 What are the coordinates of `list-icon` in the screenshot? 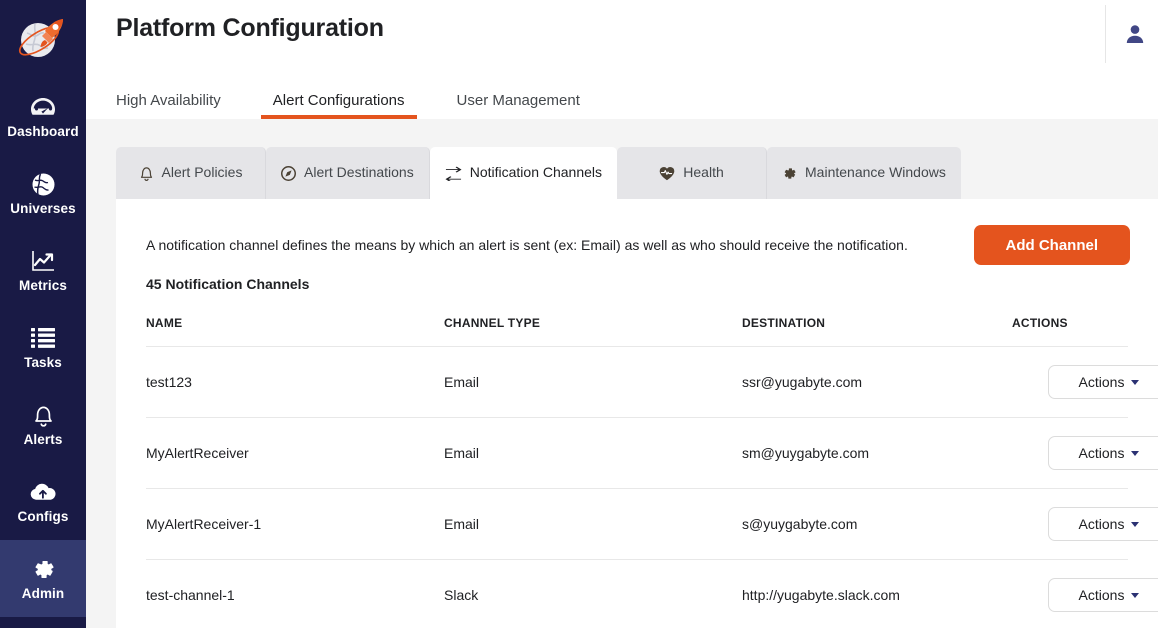 It's located at (43, 338).